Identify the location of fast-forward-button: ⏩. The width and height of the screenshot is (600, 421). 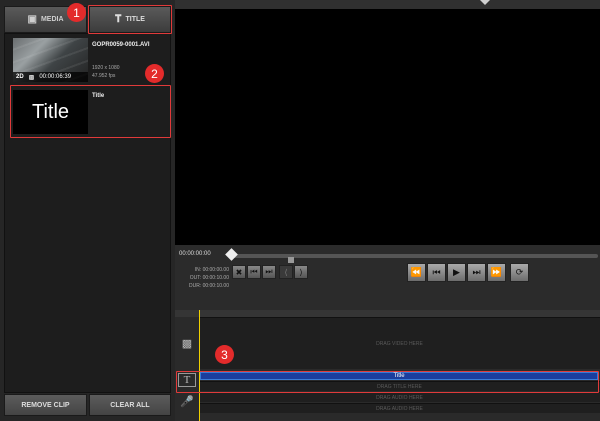
(496, 272).